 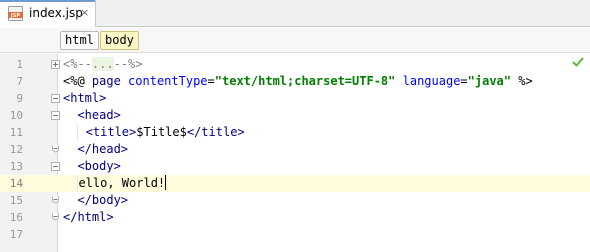 I want to click on code-token: </html>, so click(x=88, y=217).